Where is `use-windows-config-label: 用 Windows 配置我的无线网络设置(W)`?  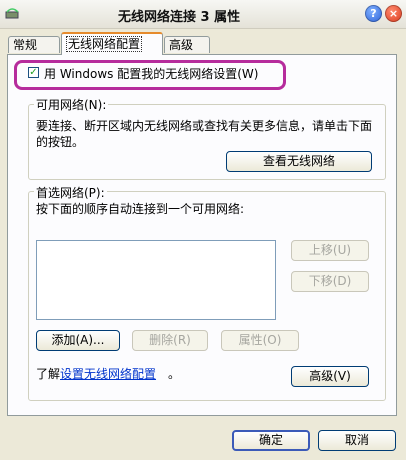 use-windows-config-label: 用 Windows 配置我的无线网络设置(W) is located at coordinates (151, 73).